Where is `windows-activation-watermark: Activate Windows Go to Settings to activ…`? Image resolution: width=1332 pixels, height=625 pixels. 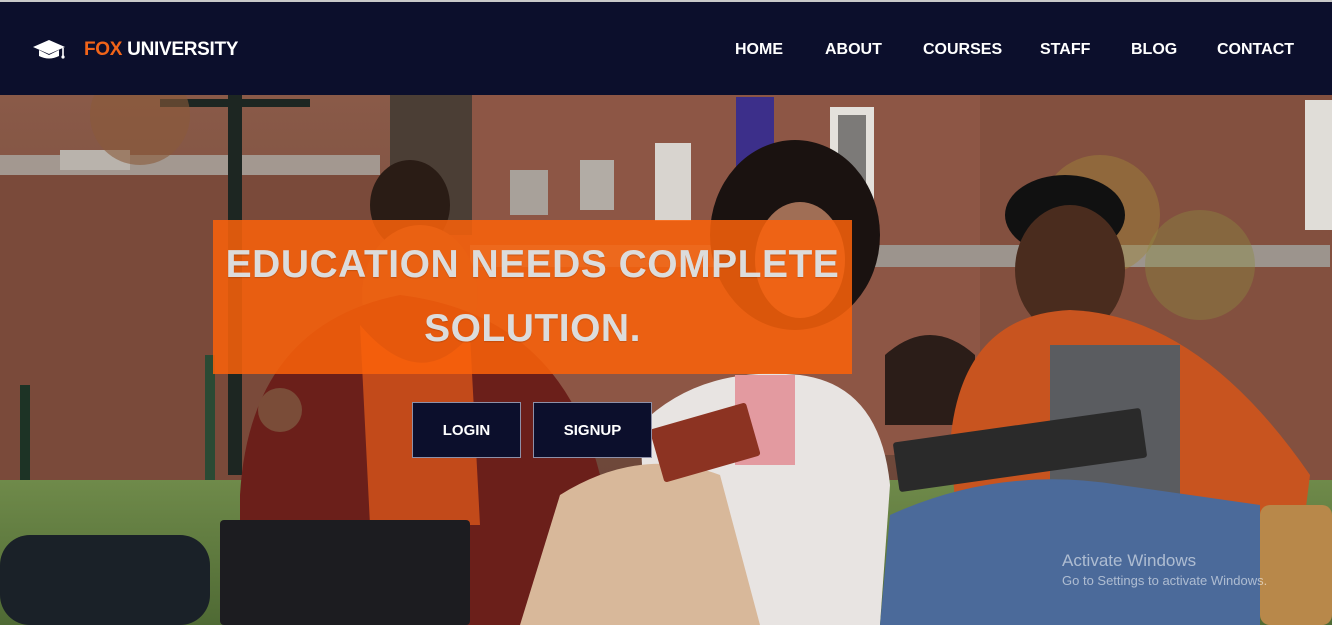
windows-activation-watermark: Activate Windows Go to Settings to activ… is located at coordinates (1164, 570).